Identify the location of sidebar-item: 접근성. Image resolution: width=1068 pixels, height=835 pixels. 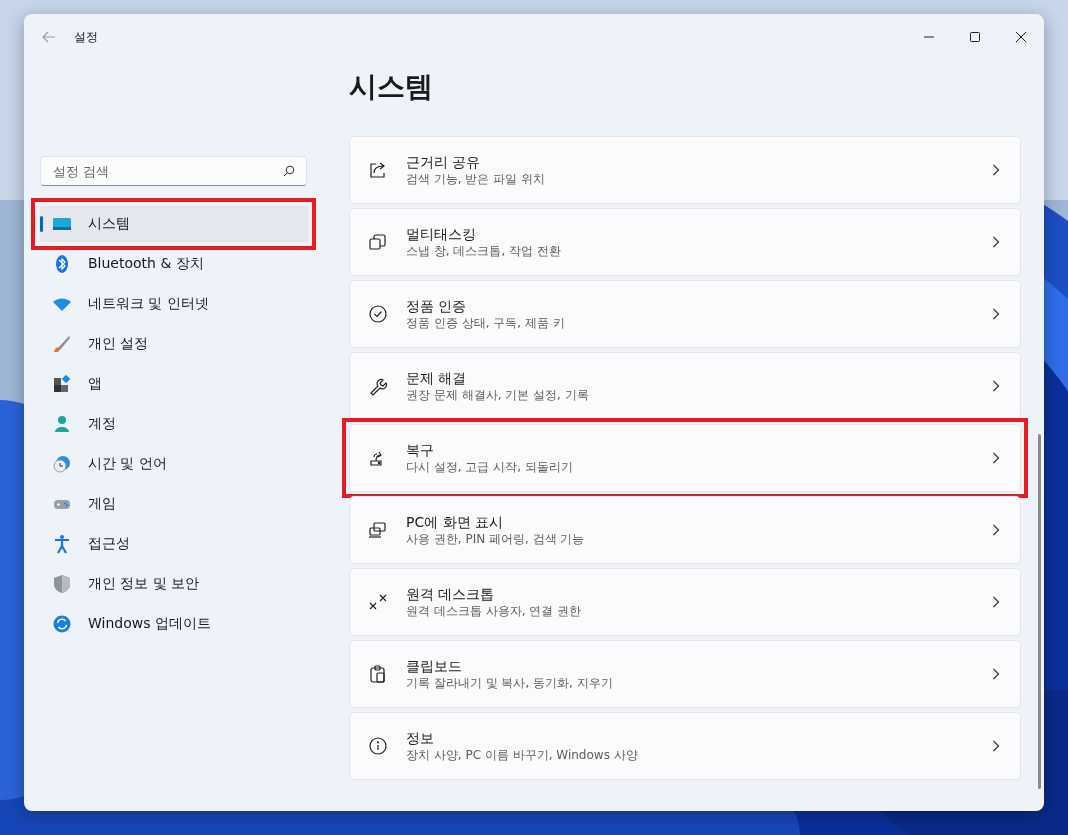
(174, 544).